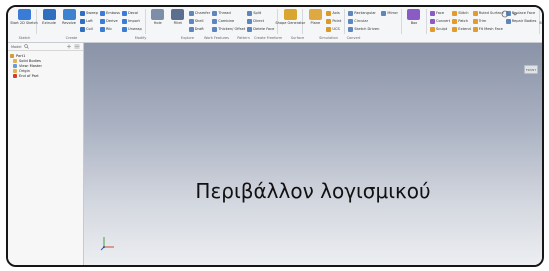 The width and height of the screenshot is (549, 271). Describe the element at coordinates (109, 13) in the screenshot. I see `emboss-button: Emboss` at that location.